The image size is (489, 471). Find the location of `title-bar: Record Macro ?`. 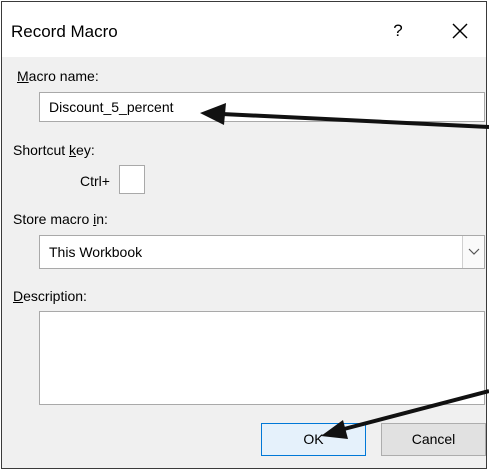

title-bar: Record Macro ? is located at coordinates (244, 29).